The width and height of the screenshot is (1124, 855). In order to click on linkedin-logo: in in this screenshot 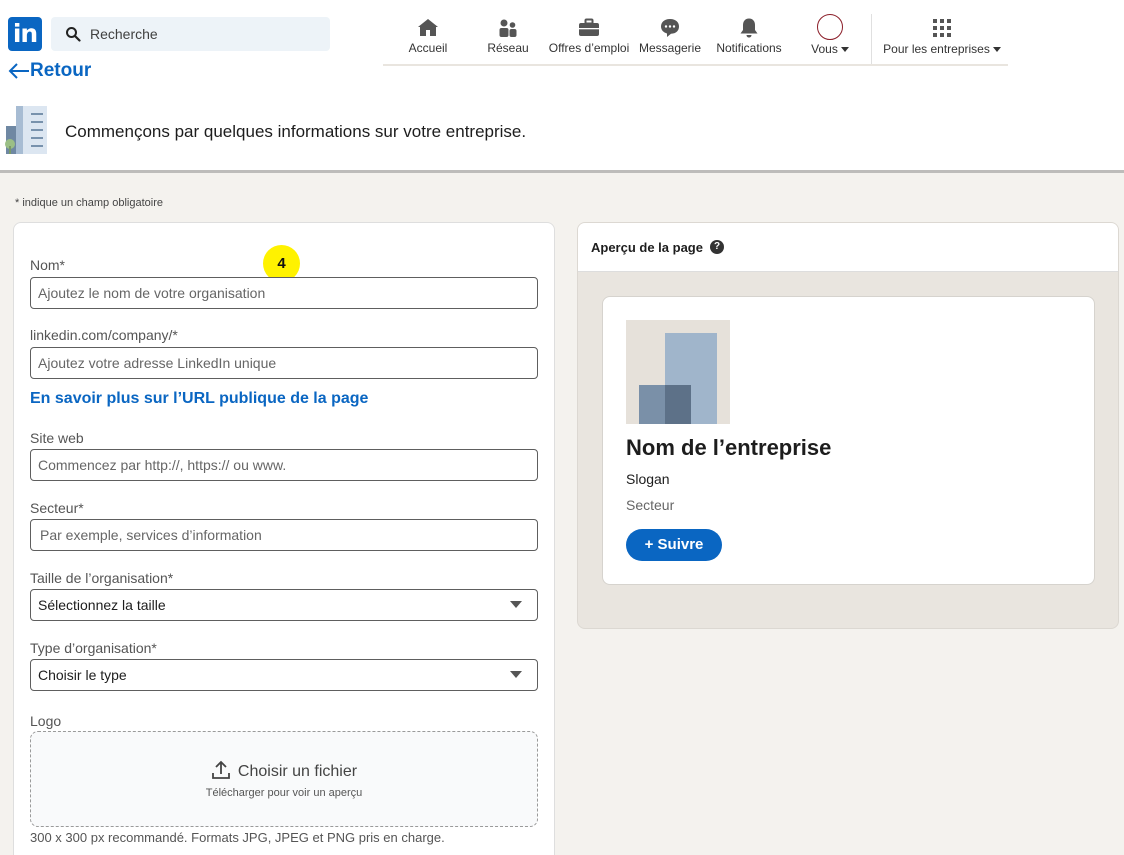, I will do `click(25, 34)`.